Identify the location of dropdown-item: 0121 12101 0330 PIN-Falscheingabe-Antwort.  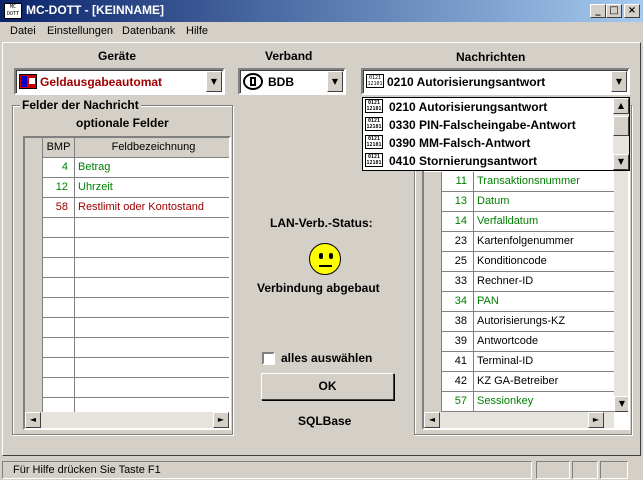
(488, 125).